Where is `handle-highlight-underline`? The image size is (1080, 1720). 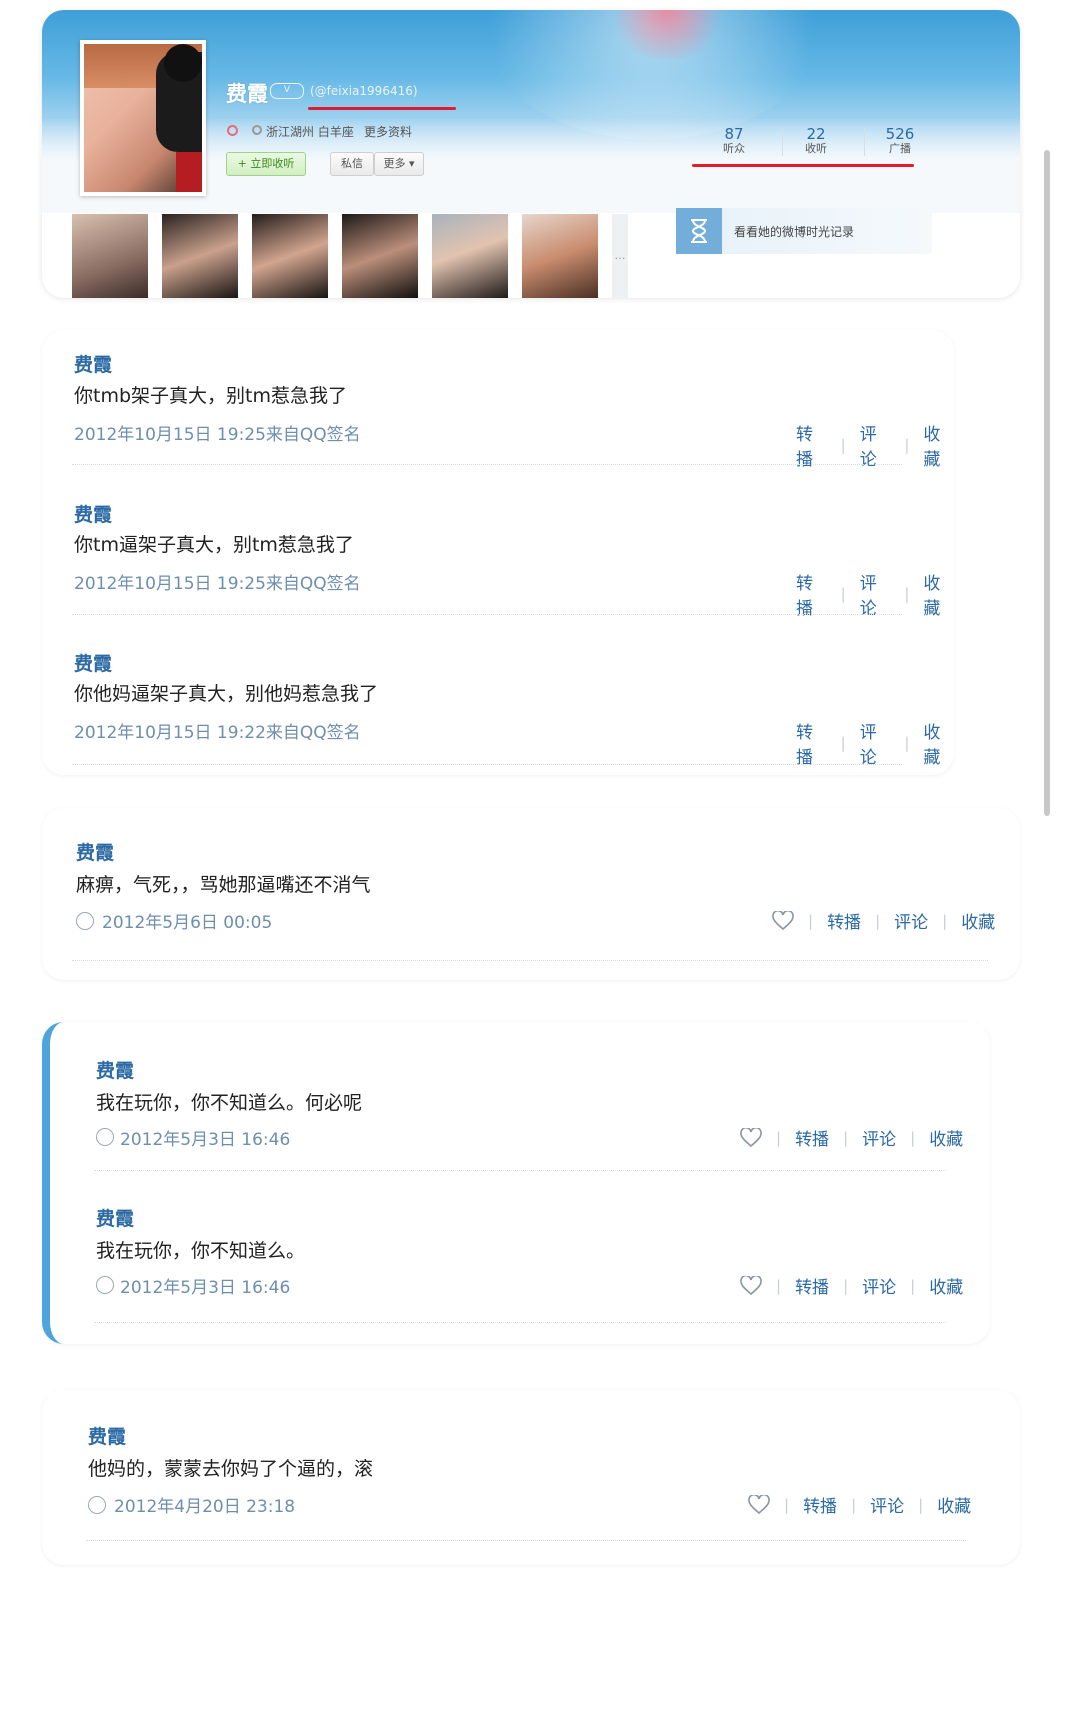 handle-highlight-underline is located at coordinates (382, 108).